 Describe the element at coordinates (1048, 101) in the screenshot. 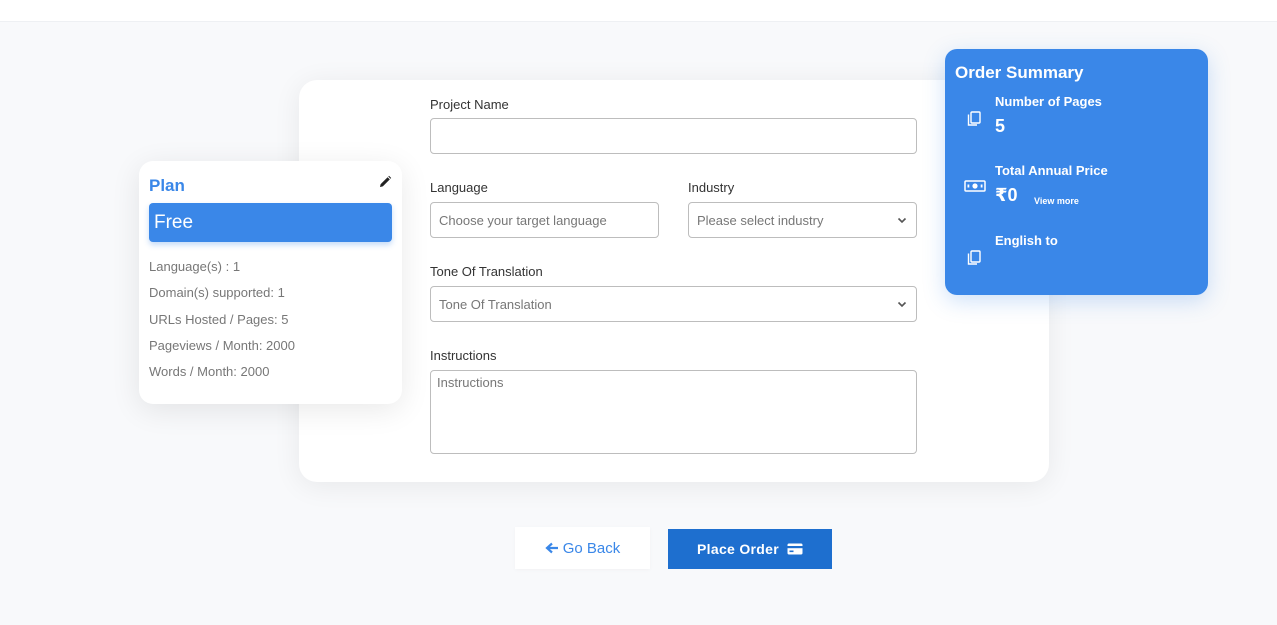

I see `number-of-pages-label: Number of Pages` at that location.